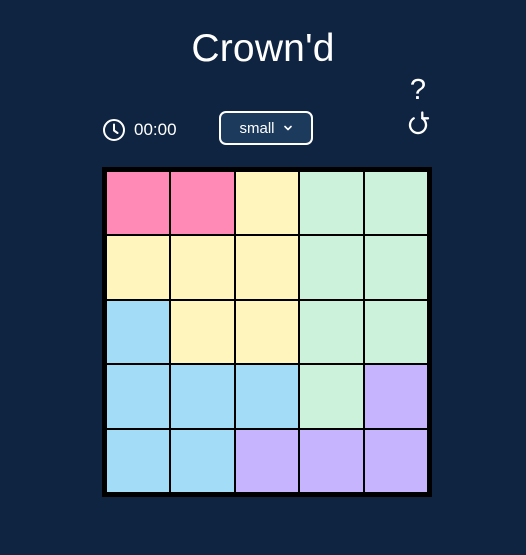 Image resolution: width=526 pixels, height=555 pixels. I want to click on reset-icon, so click(419, 123).